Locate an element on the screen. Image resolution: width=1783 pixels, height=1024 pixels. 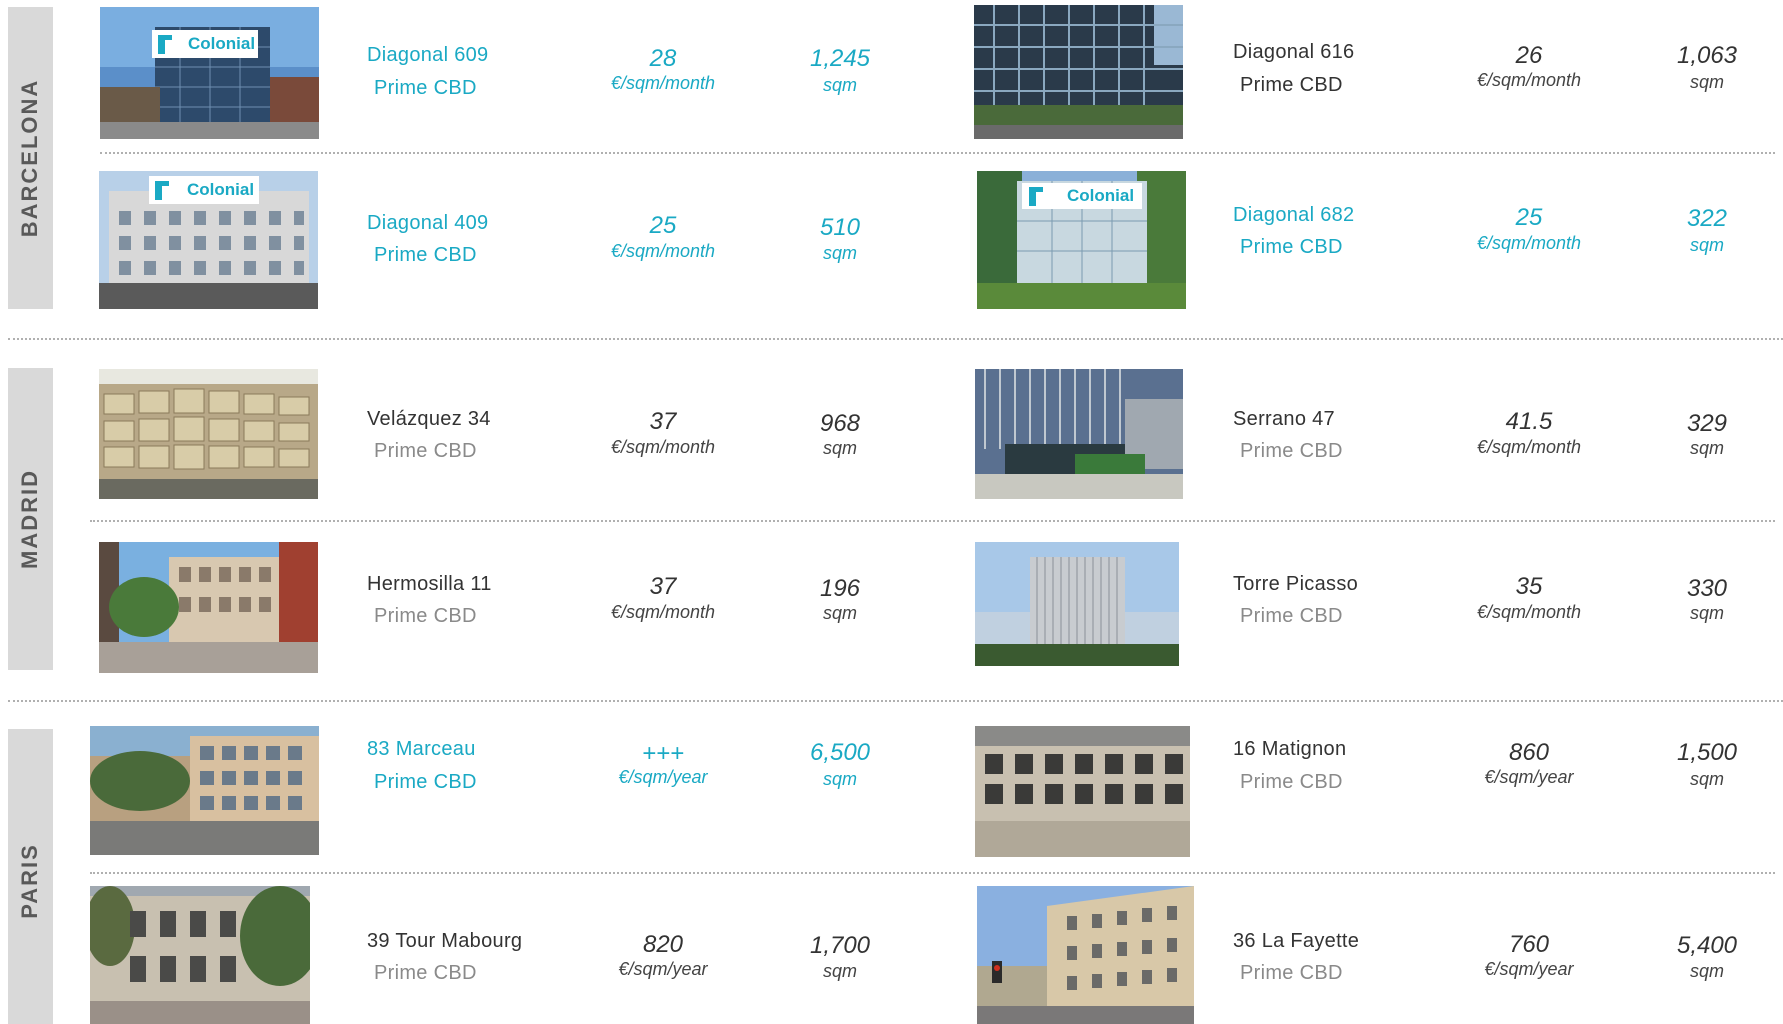
area-value: 196 is located at coordinates (840, 588).